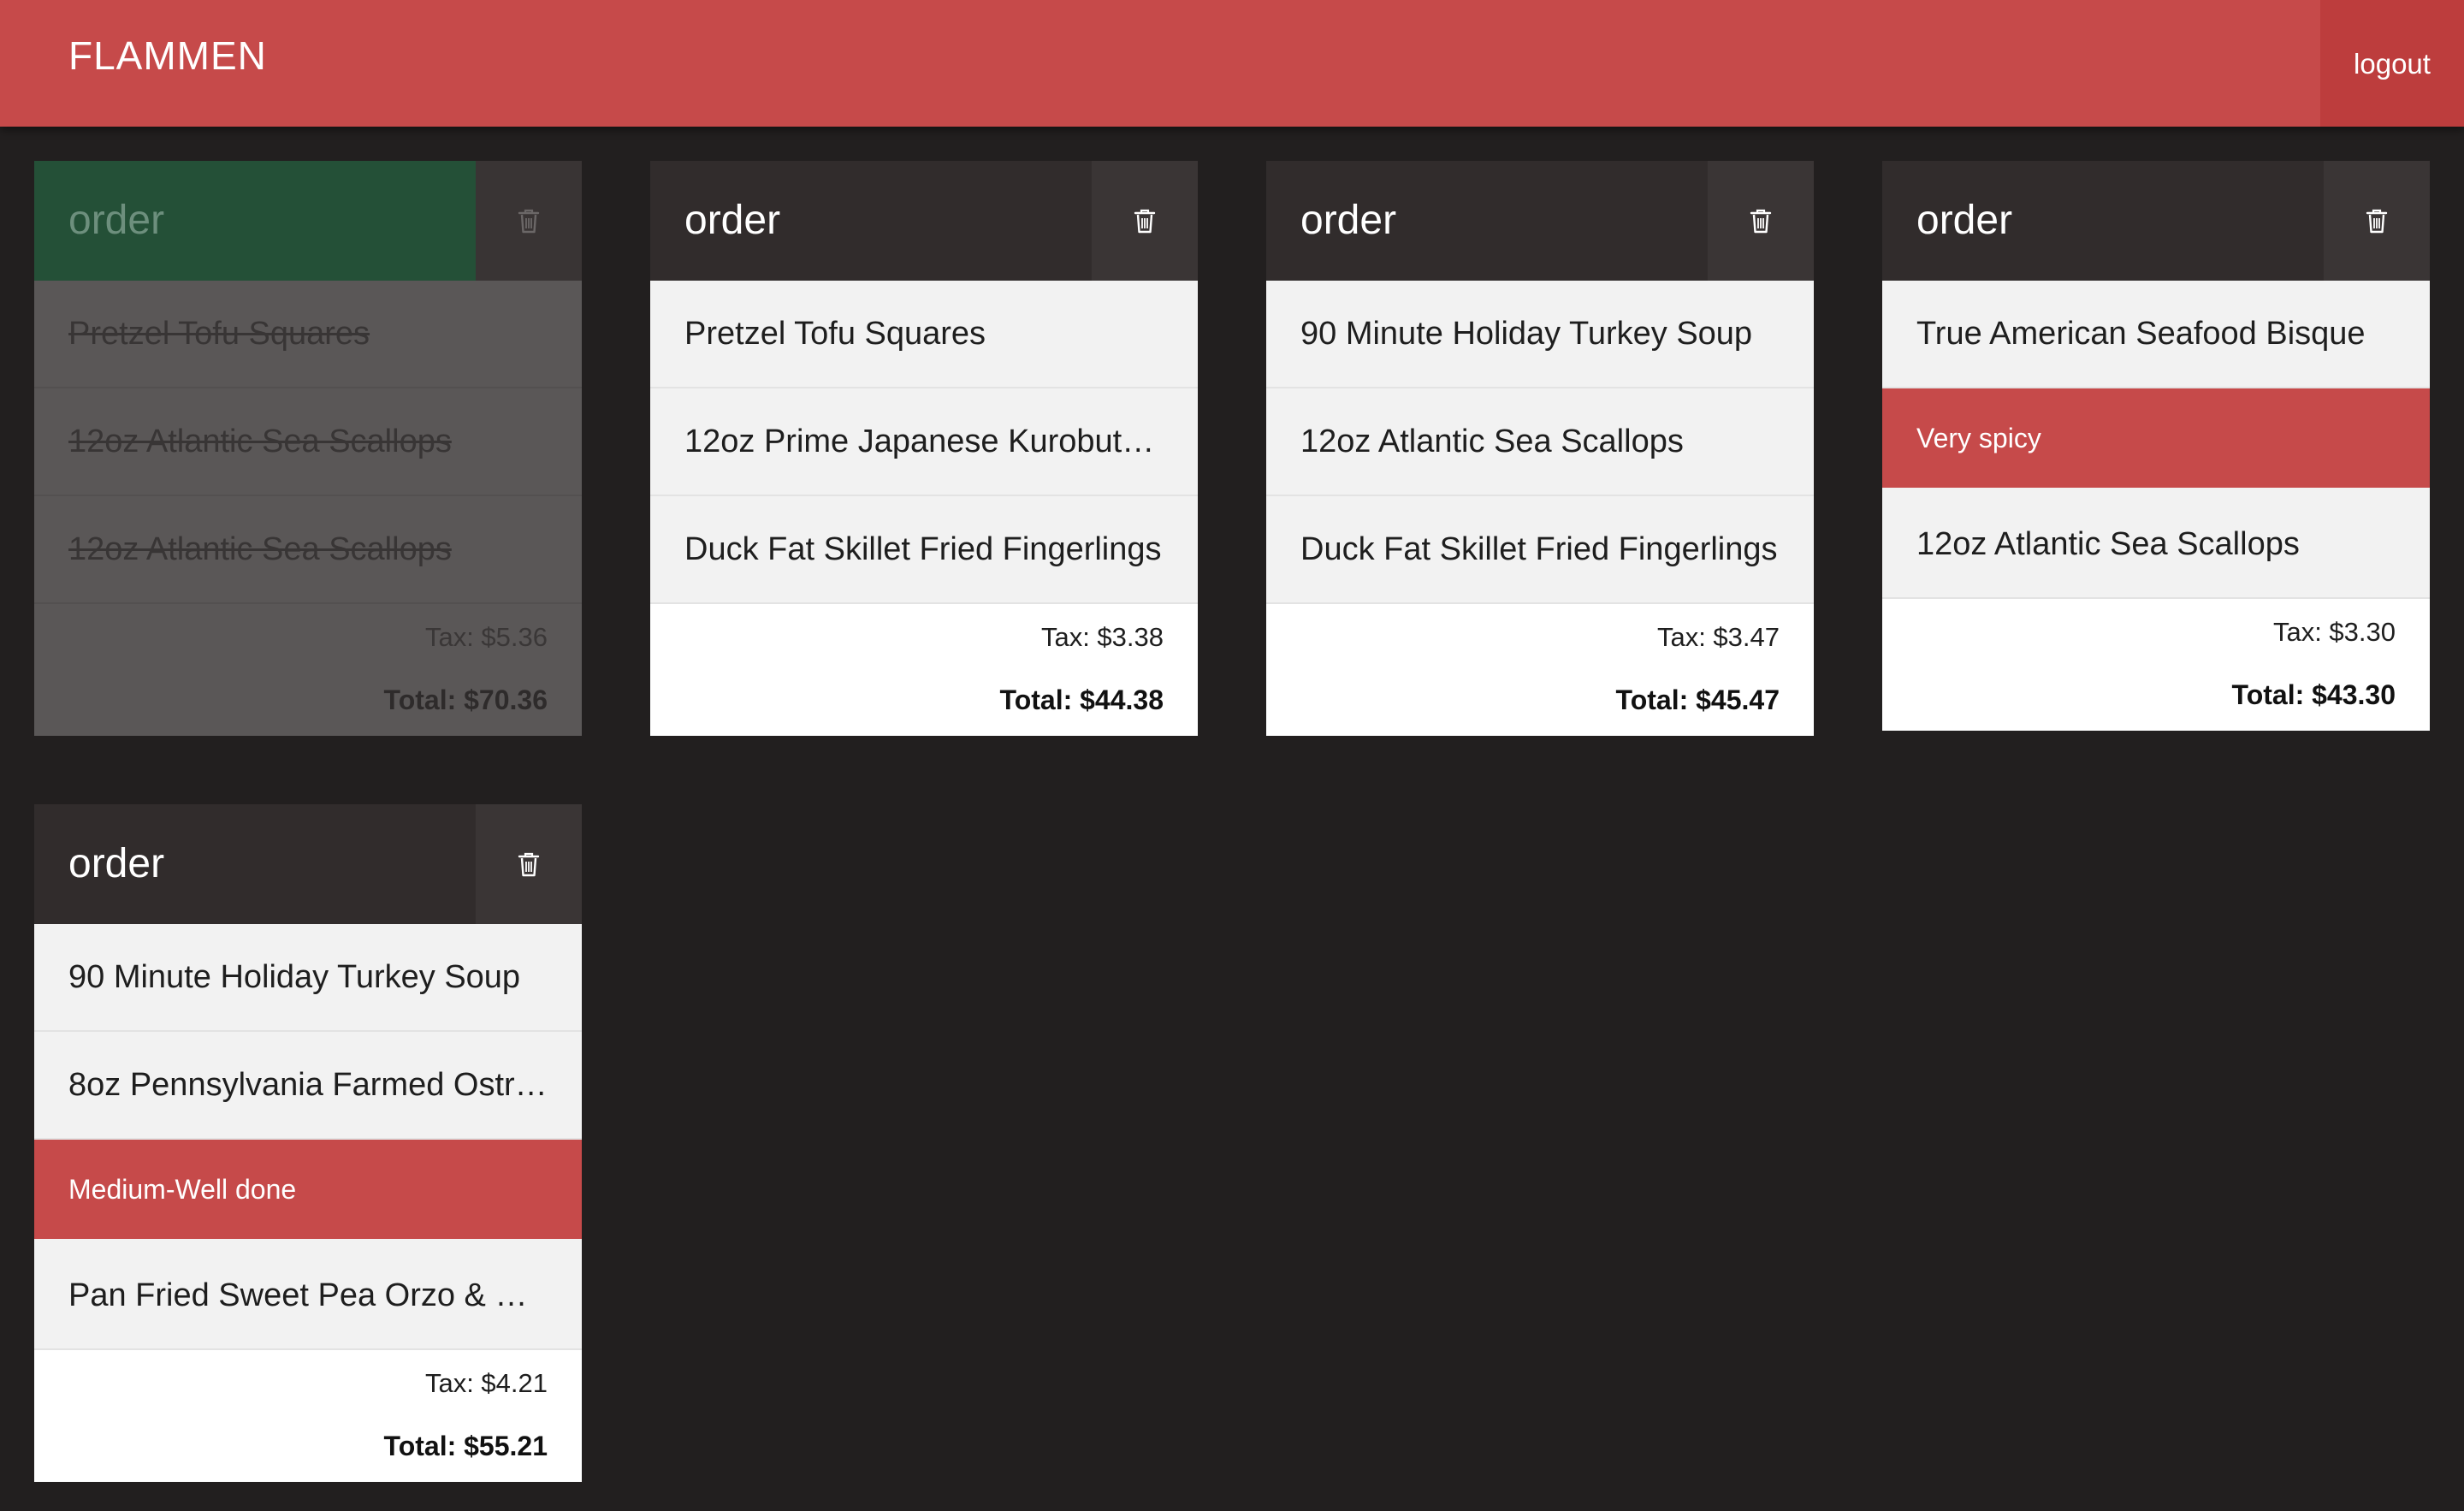 Image resolution: width=2464 pixels, height=1511 pixels. What do you see at coordinates (2392, 64) in the screenshot?
I see `logout-button: logout` at bounding box center [2392, 64].